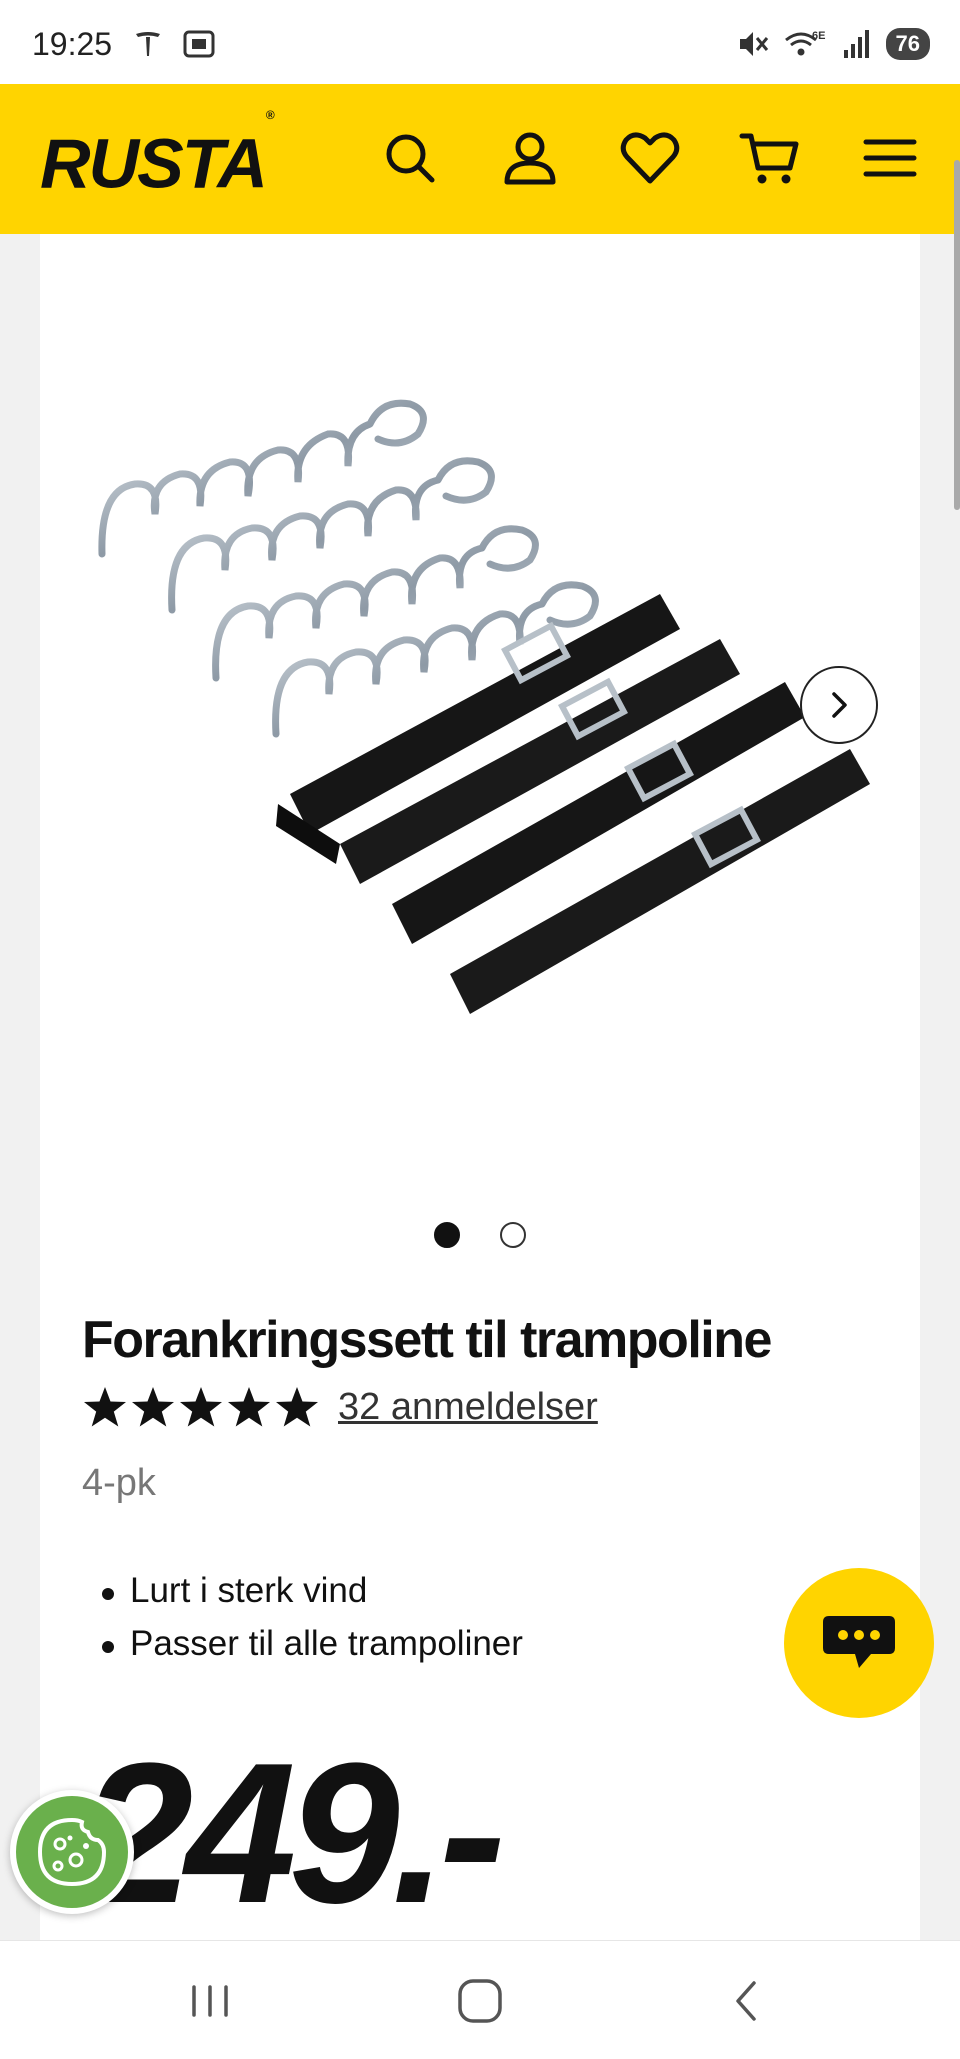 The width and height of the screenshot is (960, 2059). I want to click on recent-apps-icon, so click(210, 2001).